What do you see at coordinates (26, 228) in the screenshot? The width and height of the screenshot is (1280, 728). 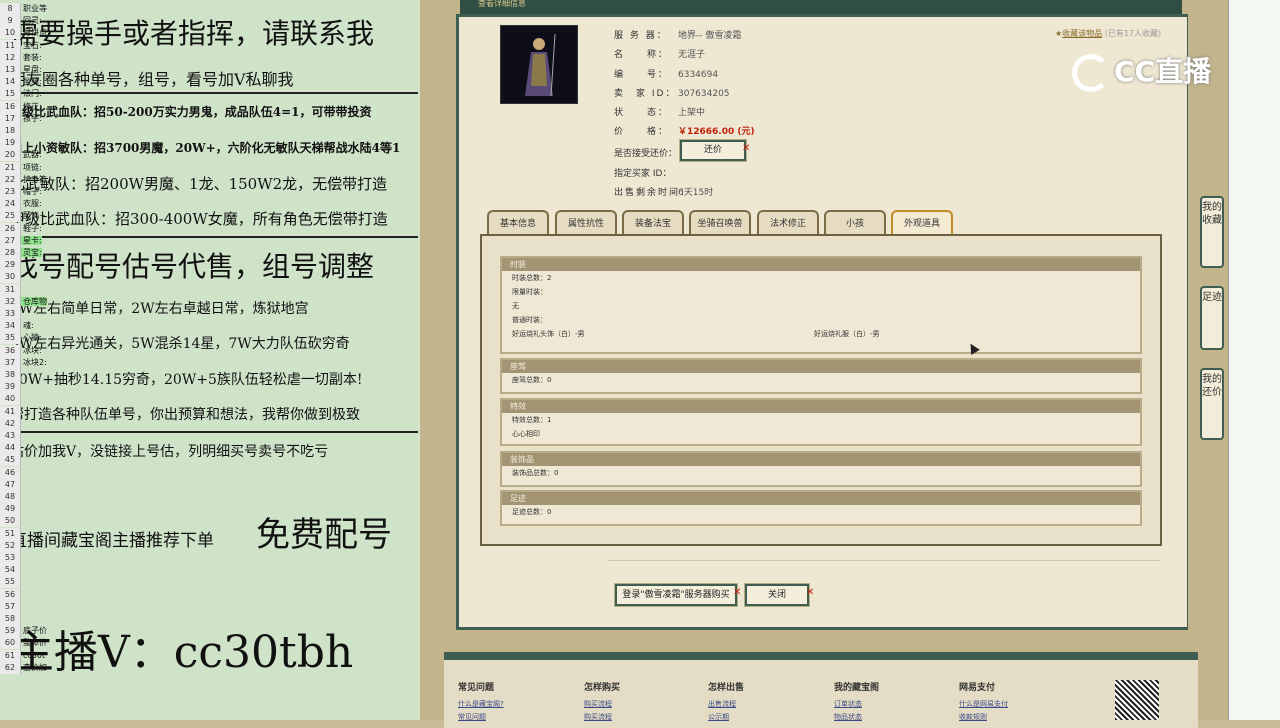 I see `sheet-row: 26 鞋子:` at bounding box center [26, 228].